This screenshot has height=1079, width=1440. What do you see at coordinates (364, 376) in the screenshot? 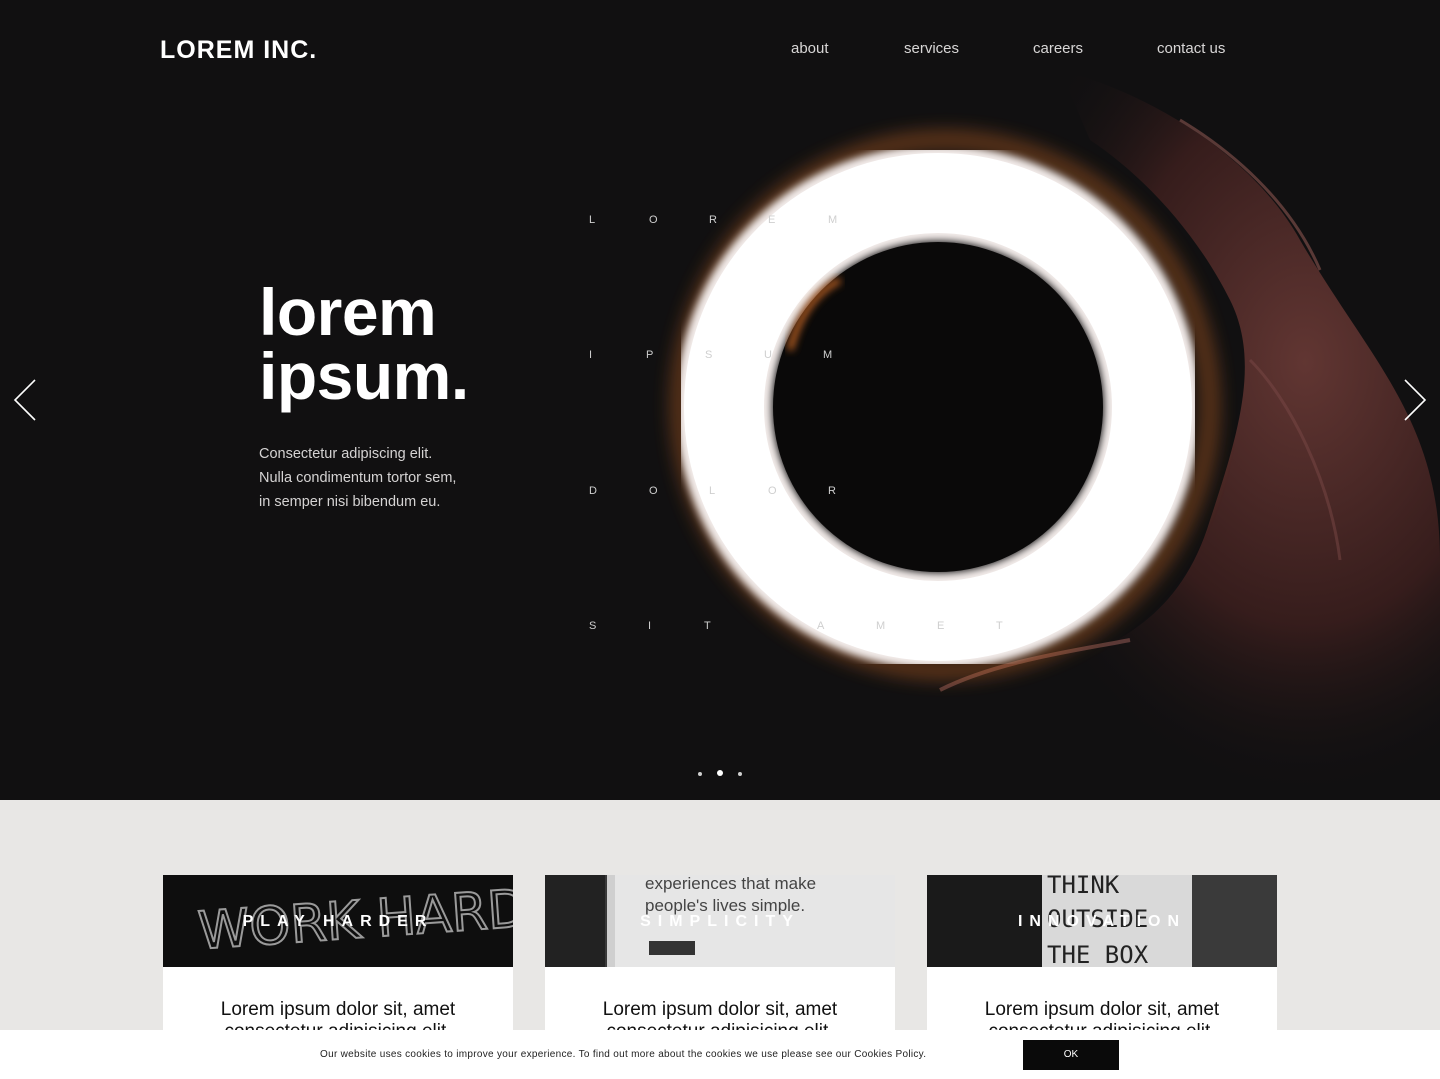
I see `headline-line-2: ipsum.` at bounding box center [364, 376].